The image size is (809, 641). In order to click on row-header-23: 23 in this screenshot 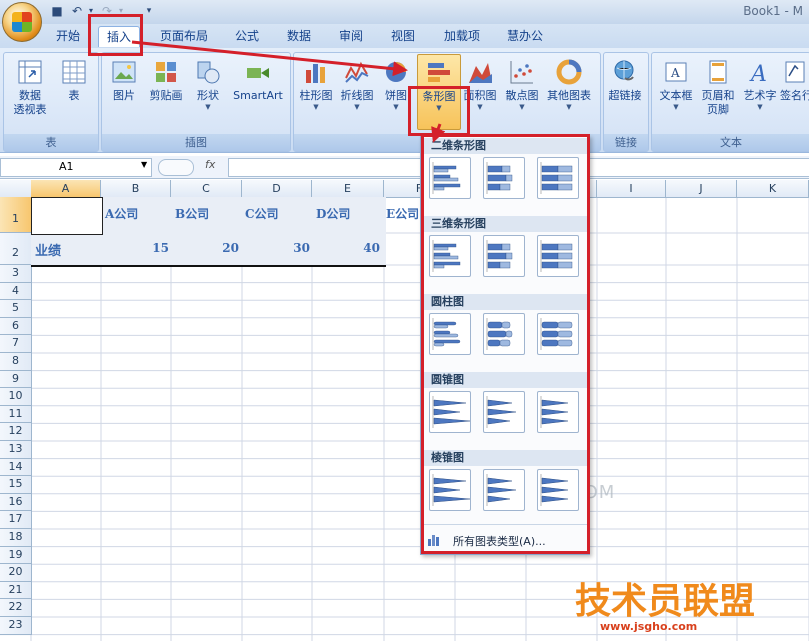, I will do `click(16, 626)`.